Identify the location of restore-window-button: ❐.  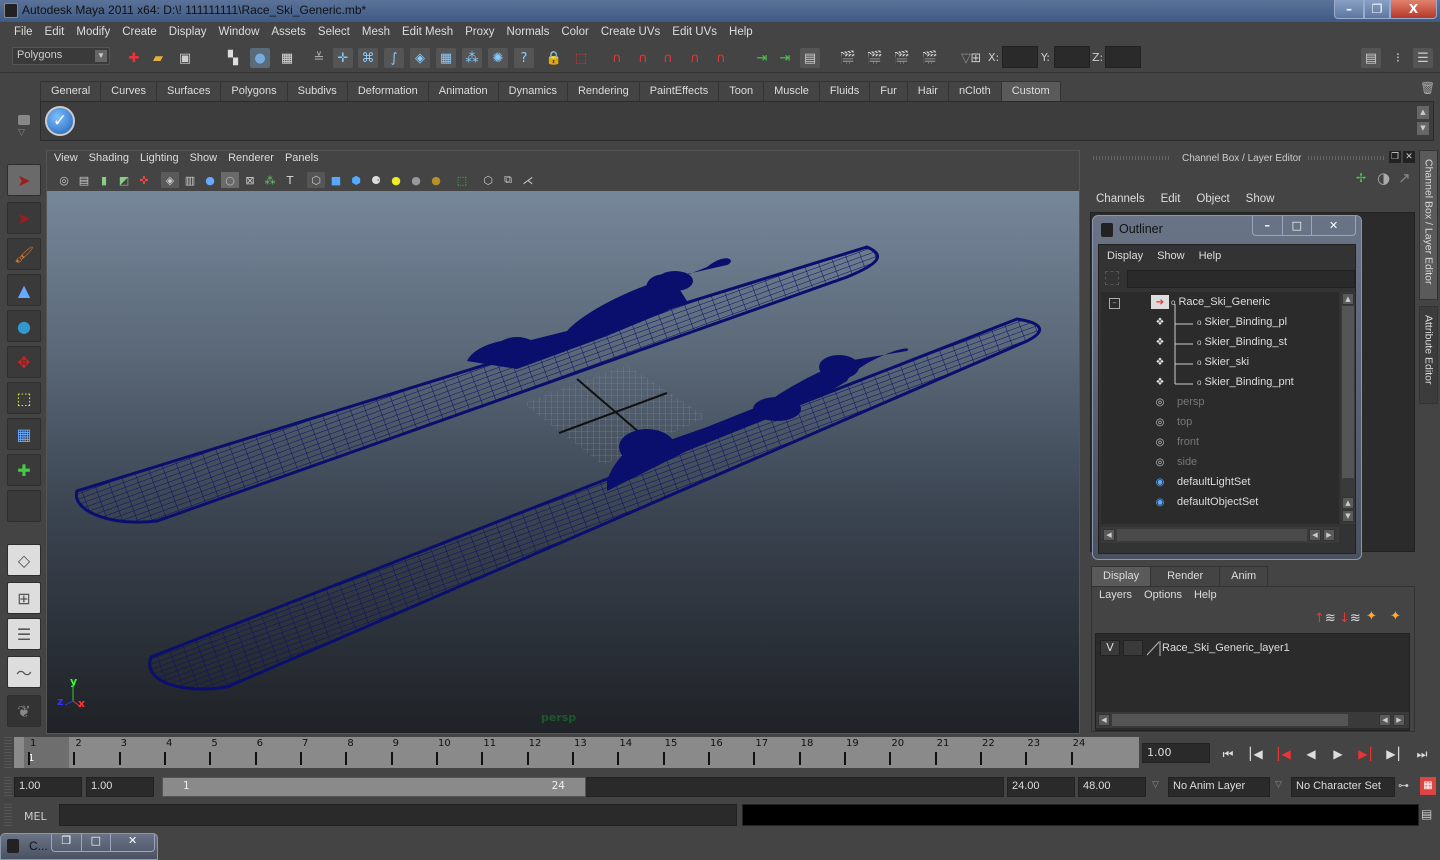
(67, 842).